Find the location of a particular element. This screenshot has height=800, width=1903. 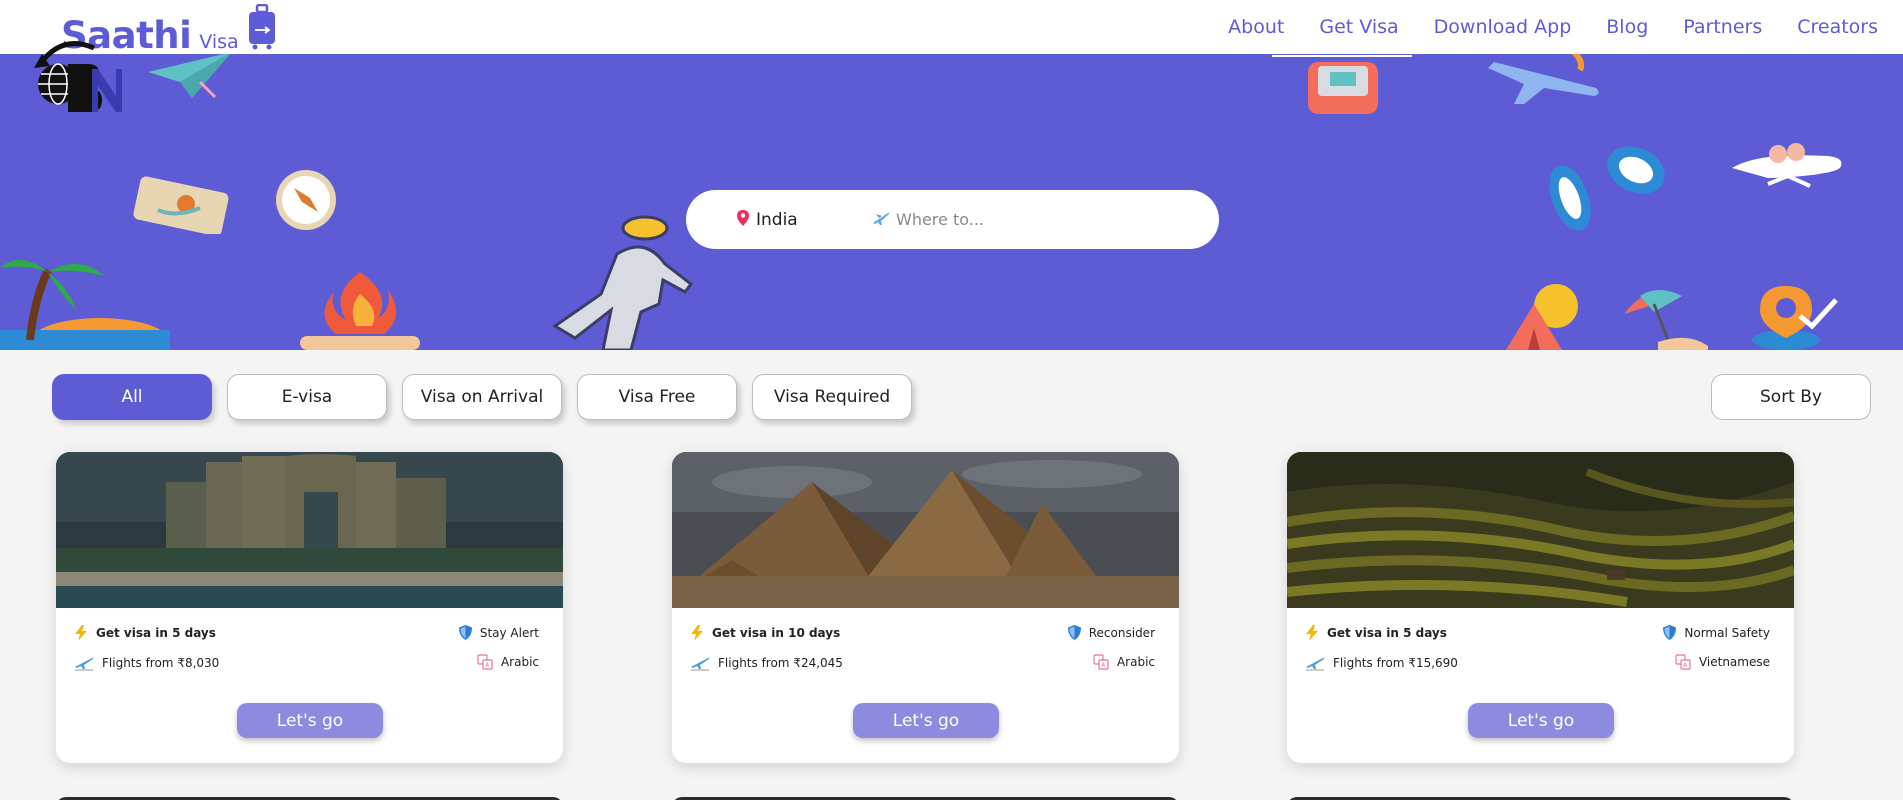

filter-e-visa: E-visa is located at coordinates (307, 397).